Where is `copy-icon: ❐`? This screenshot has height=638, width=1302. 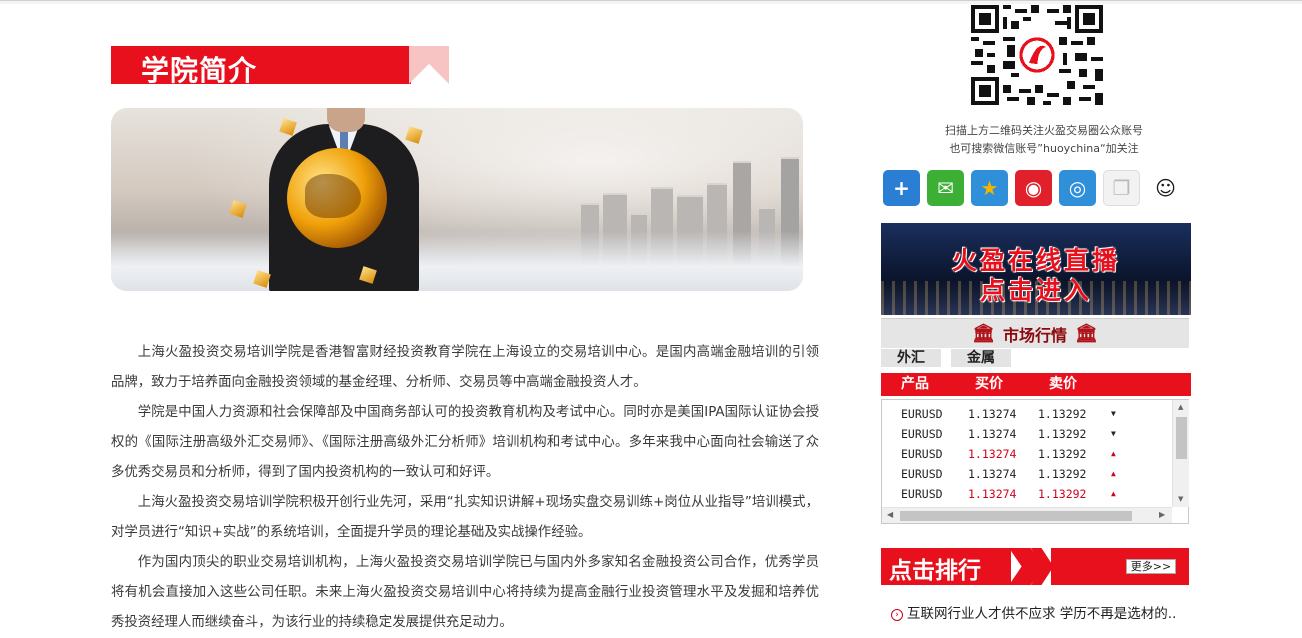
copy-icon: ❐ is located at coordinates (1121, 188).